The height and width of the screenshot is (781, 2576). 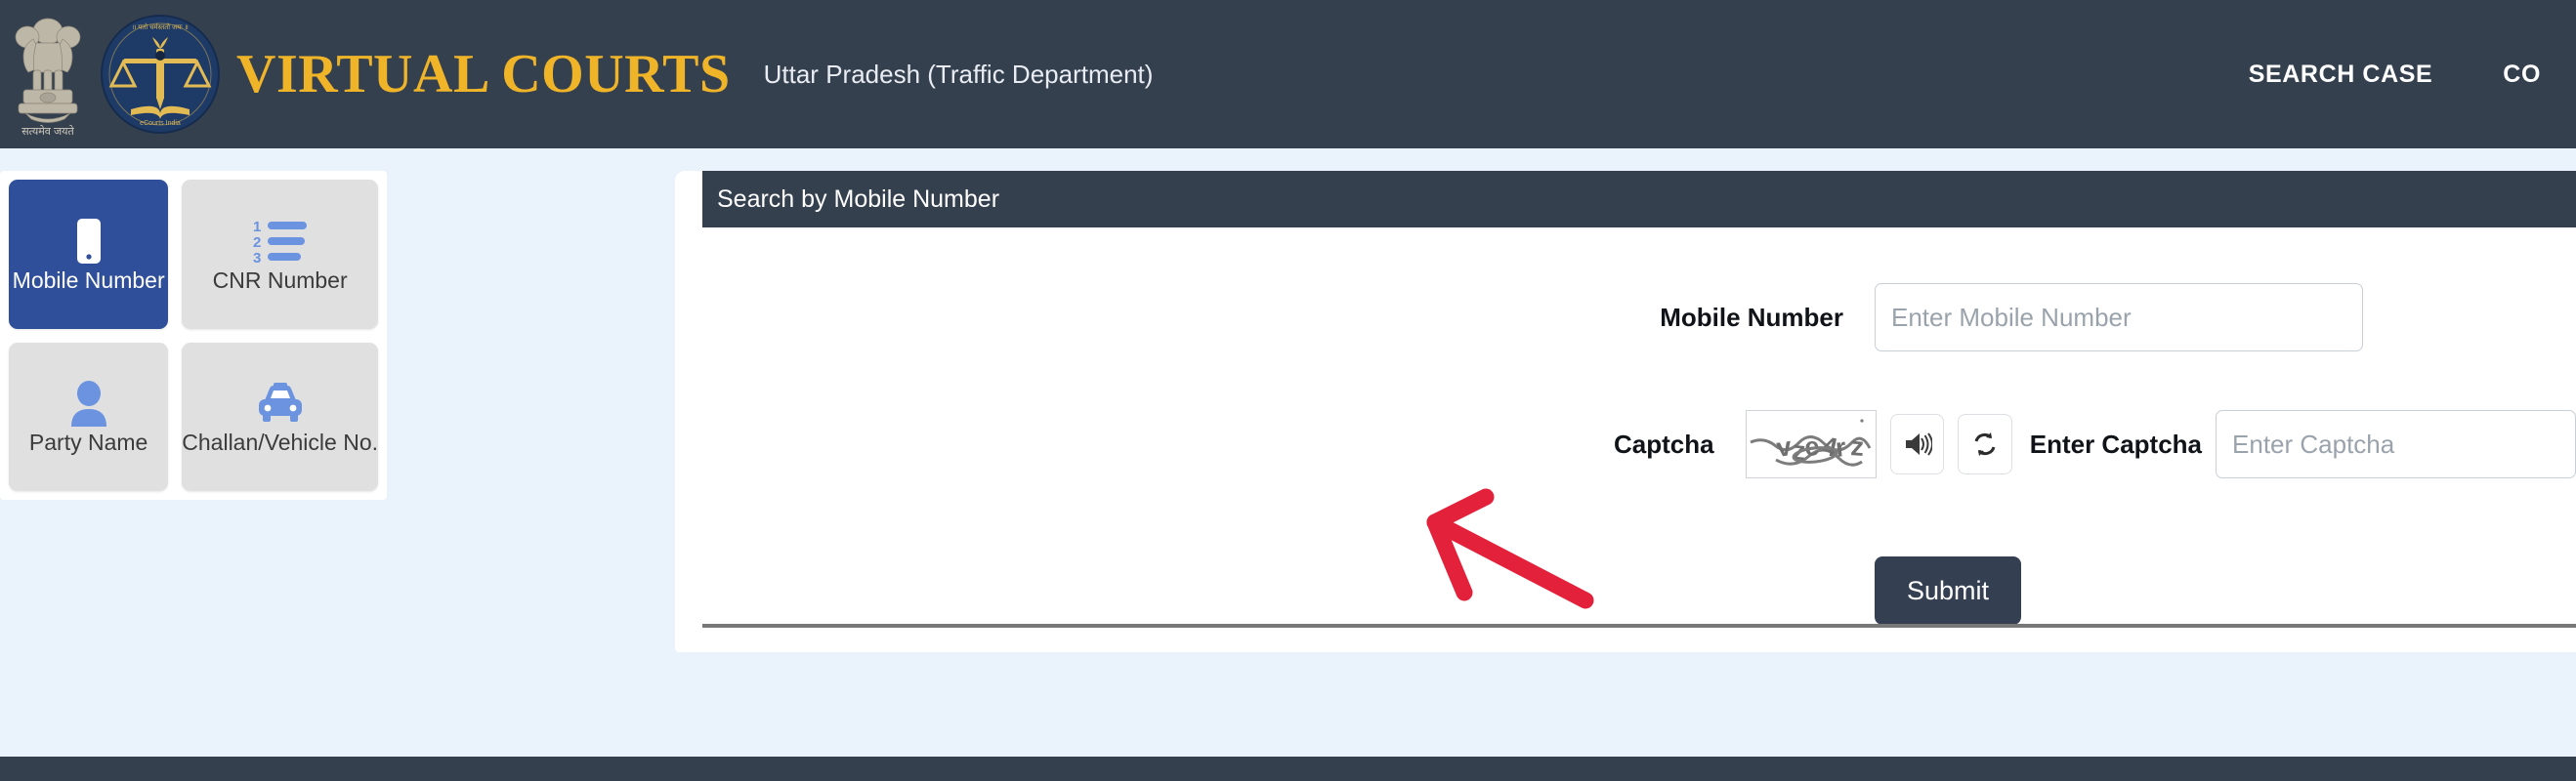 I want to click on sidebar-tab-mobile-number: Mobile Number, so click(x=89, y=254).